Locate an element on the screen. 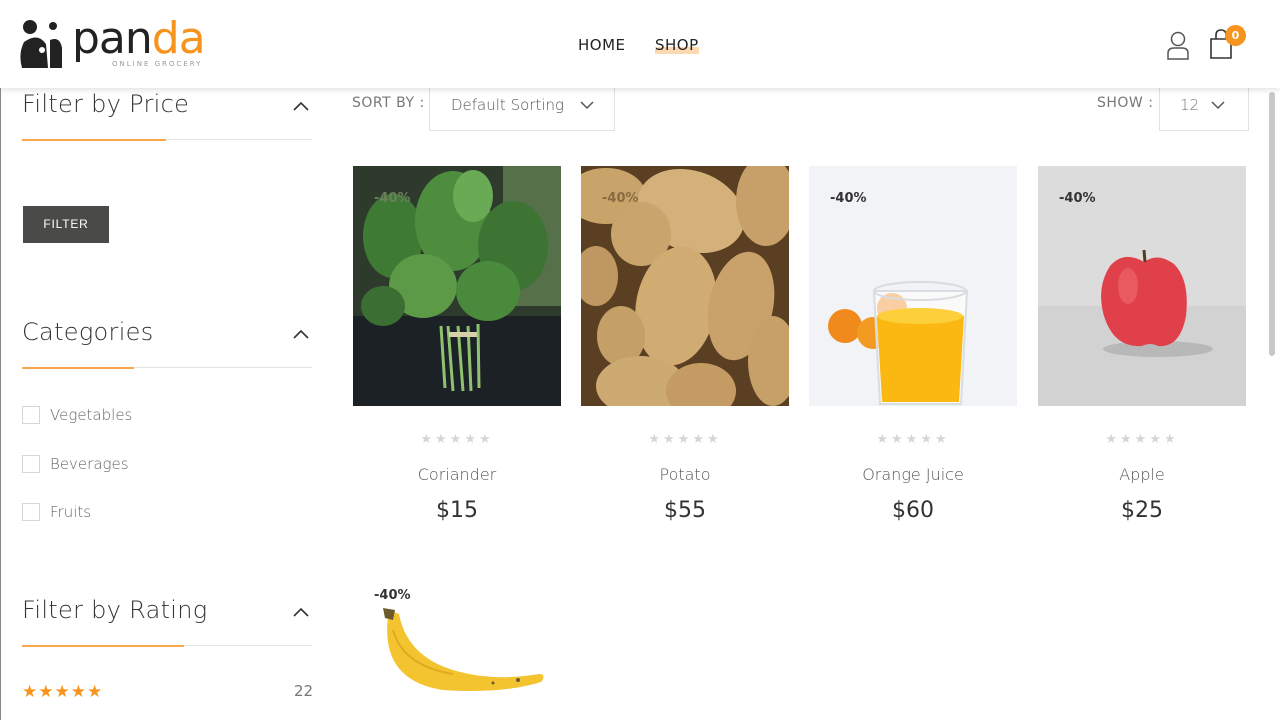  product-card-coriander: -40% ★★★★★ Coriander $15 is located at coordinates (457, 351).